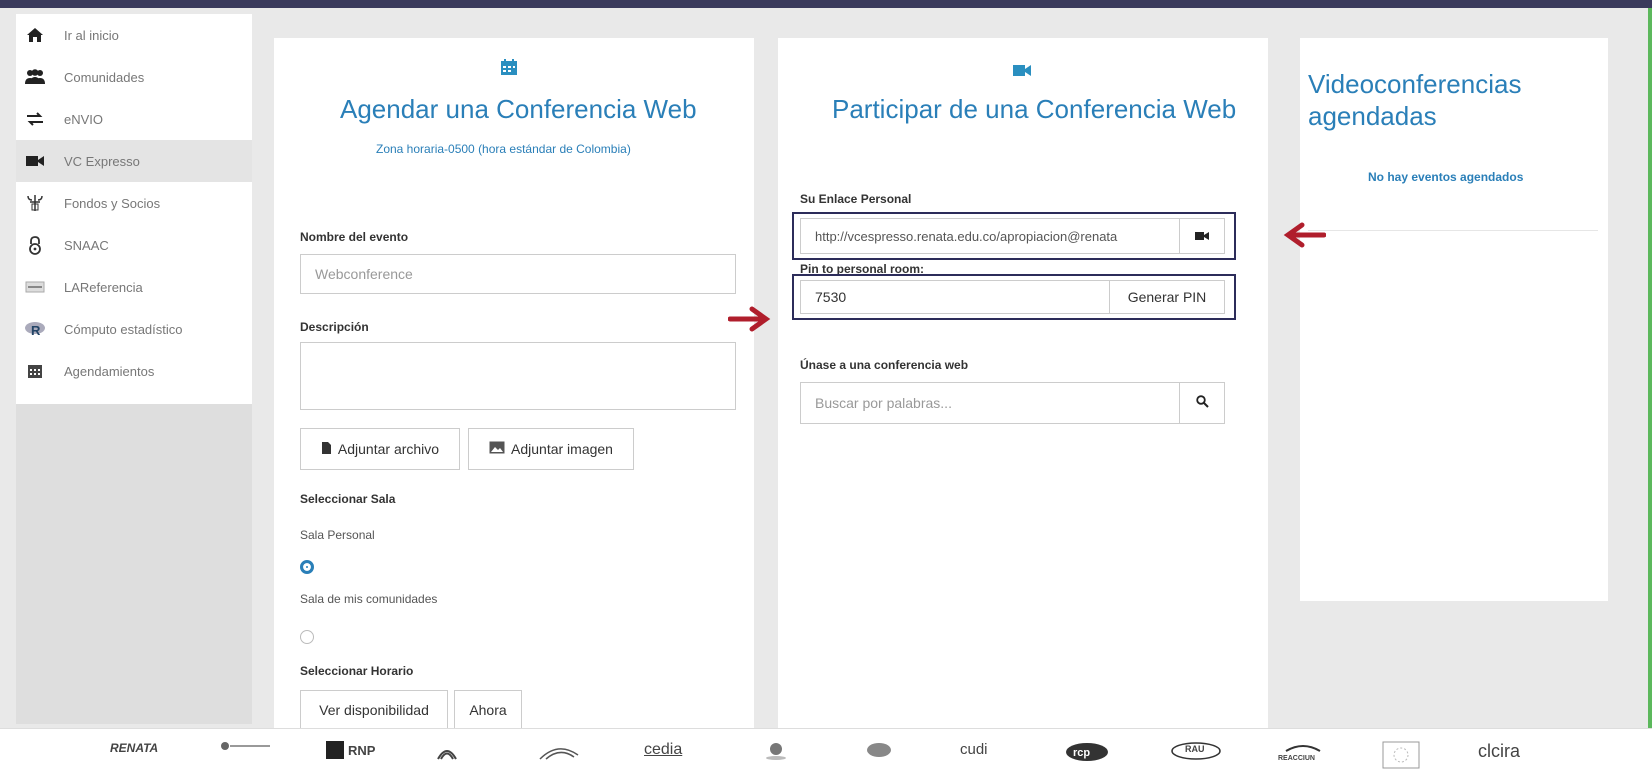 Image resolution: width=1652 pixels, height=779 pixels. What do you see at coordinates (374, 710) in the screenshot?
I see `see-availability-button: Ver disponibilidad` at bounding box center [374, 710].